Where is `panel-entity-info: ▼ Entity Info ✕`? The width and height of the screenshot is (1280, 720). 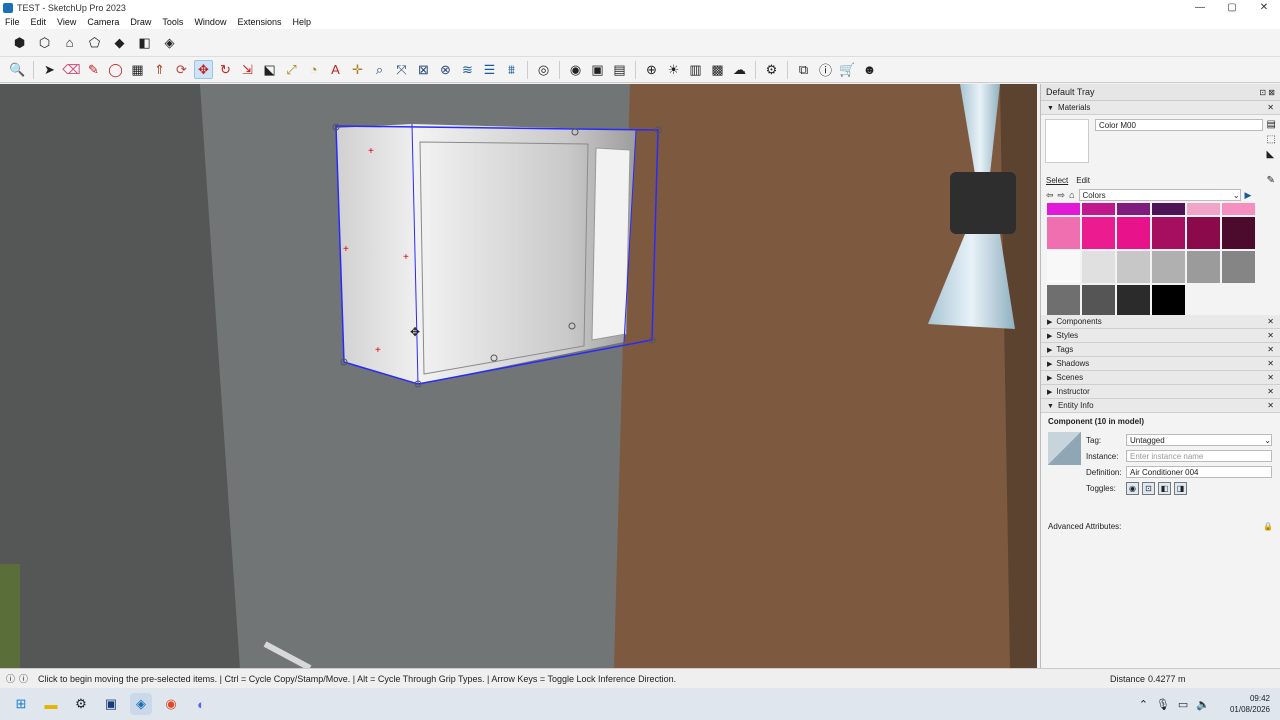
panel-entity-info: ▼ Entity Info ✕ is located at coordinates (1160, 406).